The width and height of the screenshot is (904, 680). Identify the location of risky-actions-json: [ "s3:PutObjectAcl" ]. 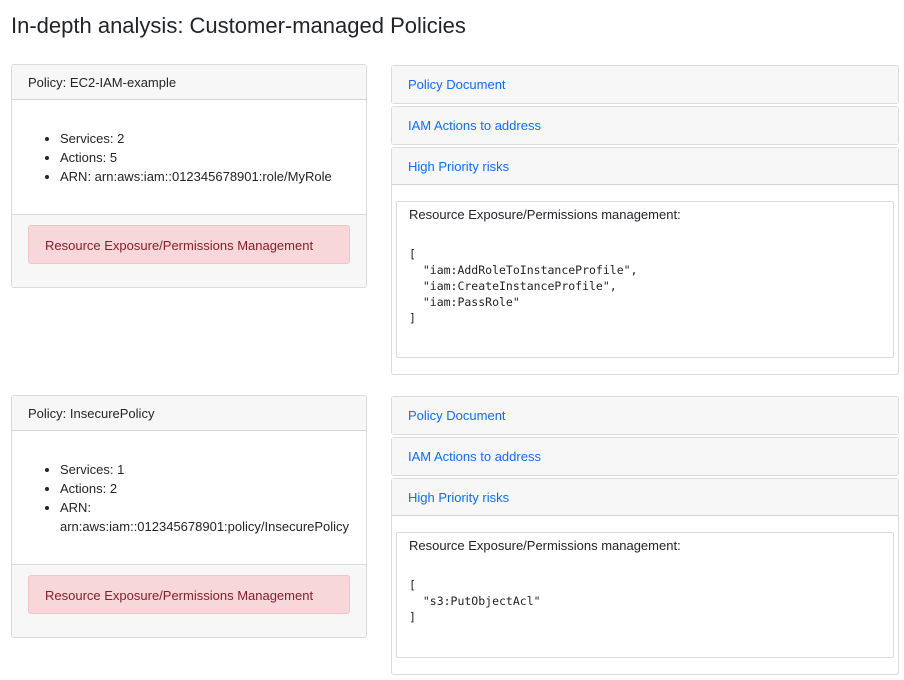
(475, 601).